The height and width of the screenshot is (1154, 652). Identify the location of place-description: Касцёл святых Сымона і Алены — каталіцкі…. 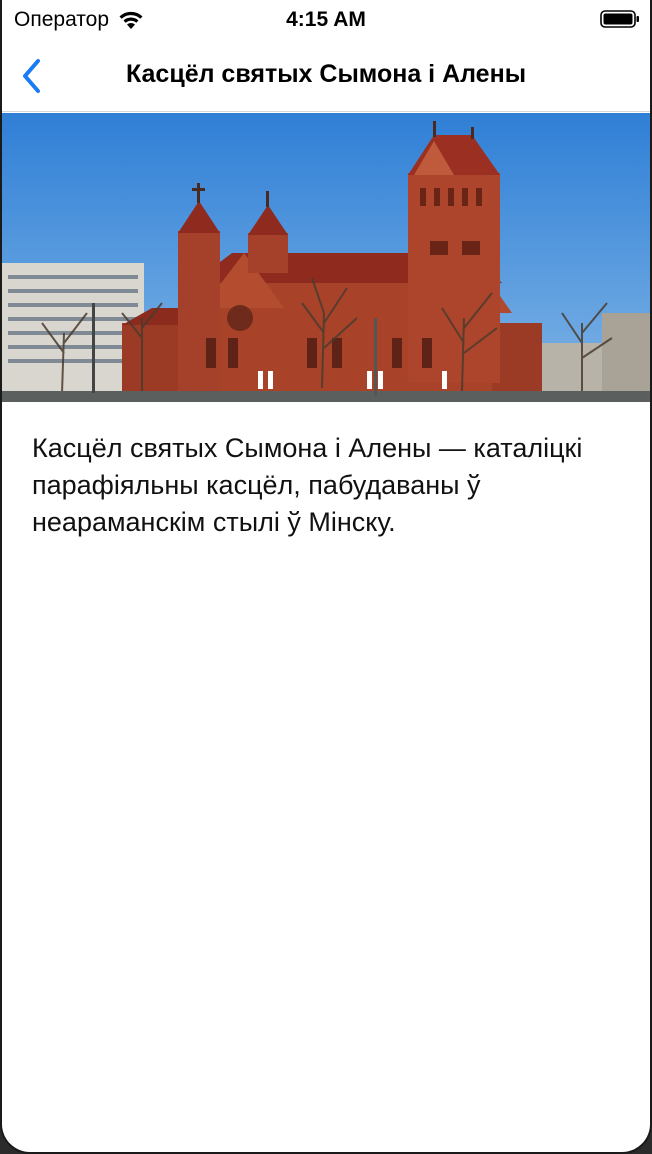
(307, 485).